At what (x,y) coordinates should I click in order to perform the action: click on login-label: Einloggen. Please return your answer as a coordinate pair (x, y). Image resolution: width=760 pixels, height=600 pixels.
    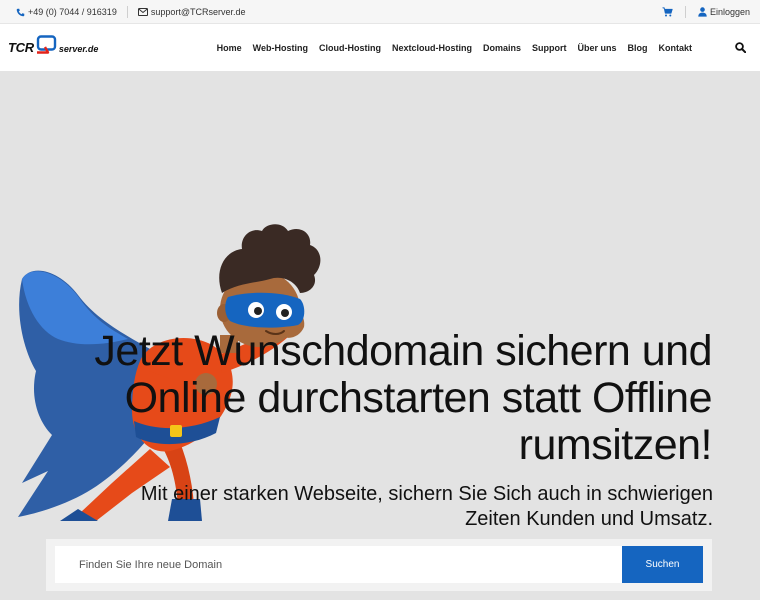
    Looking at the image, I should click on (729, 12).